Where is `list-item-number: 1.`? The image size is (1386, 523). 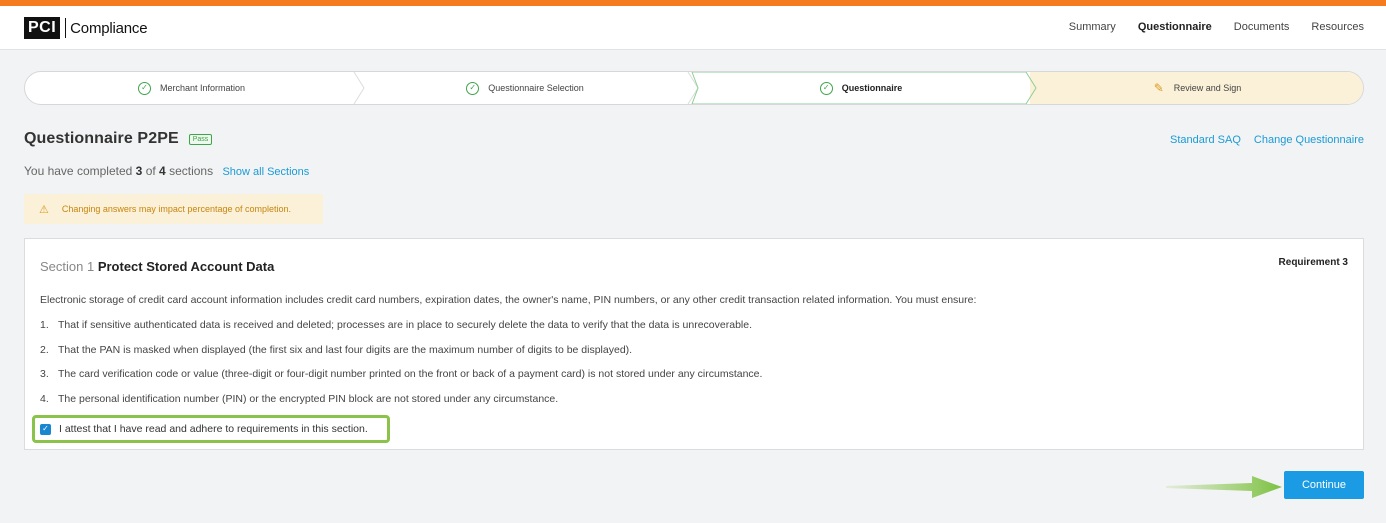
list-item-number: 1. is located at coordinates (44, 325).